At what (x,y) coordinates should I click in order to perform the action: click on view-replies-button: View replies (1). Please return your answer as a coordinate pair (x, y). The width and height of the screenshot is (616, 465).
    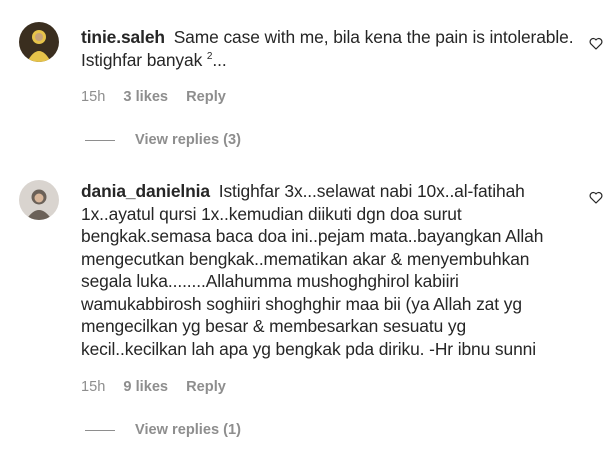
    Looking at the image, I should click on (163, 430).